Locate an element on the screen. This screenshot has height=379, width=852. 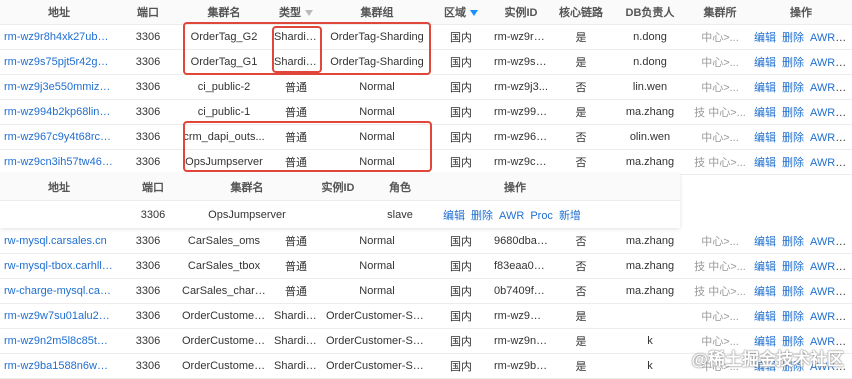
cell-address: rw-mysql-tbox.carhll.cn is located at coordinates (59, 266).